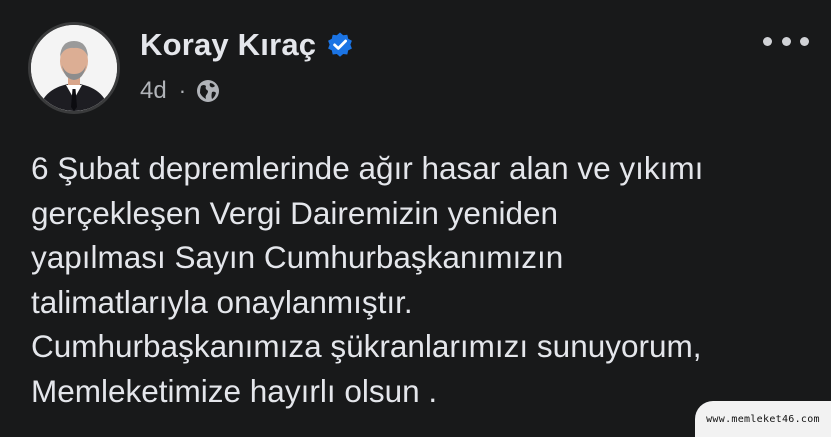 This screenshot has height=437, width=831. I want to click on post-timestamp: 4d, so click(153, 91).